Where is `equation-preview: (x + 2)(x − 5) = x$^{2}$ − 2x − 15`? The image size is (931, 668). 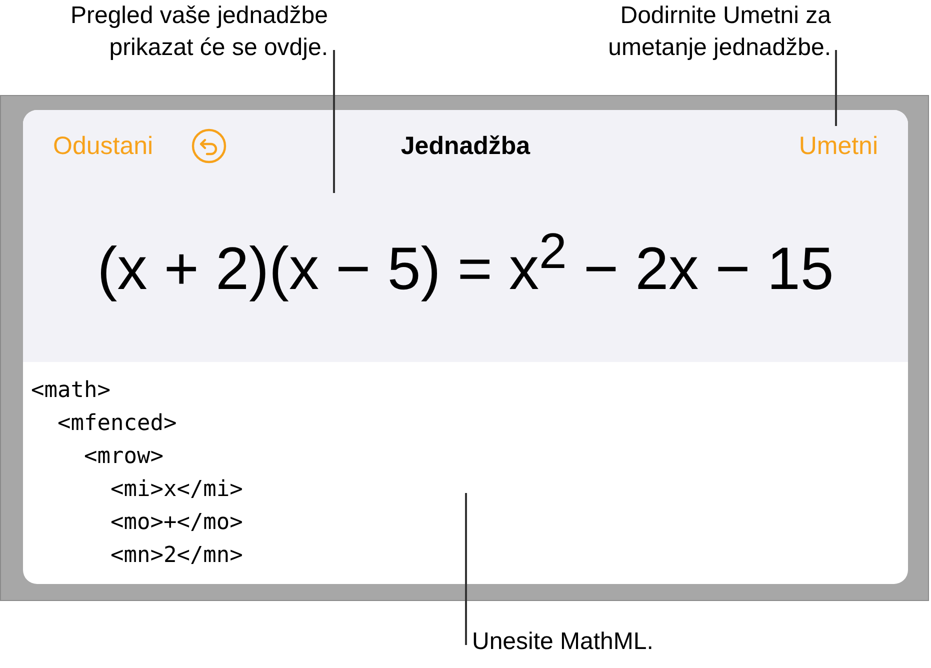 equation-preview: (x + 2)(x − 5) = x$^{2}$ − 2x − 15 is located at coordinates (465, 262).